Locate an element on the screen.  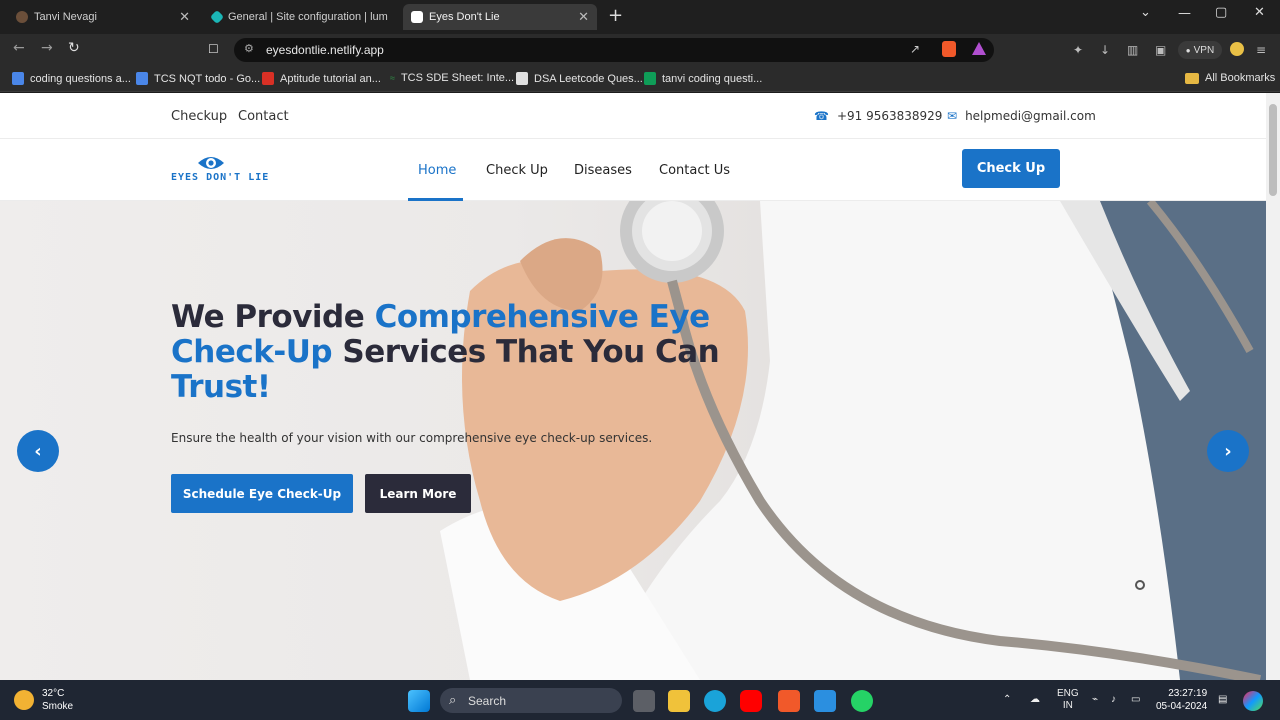
reload-icon: ↻ is located at coordinates (74, 48).